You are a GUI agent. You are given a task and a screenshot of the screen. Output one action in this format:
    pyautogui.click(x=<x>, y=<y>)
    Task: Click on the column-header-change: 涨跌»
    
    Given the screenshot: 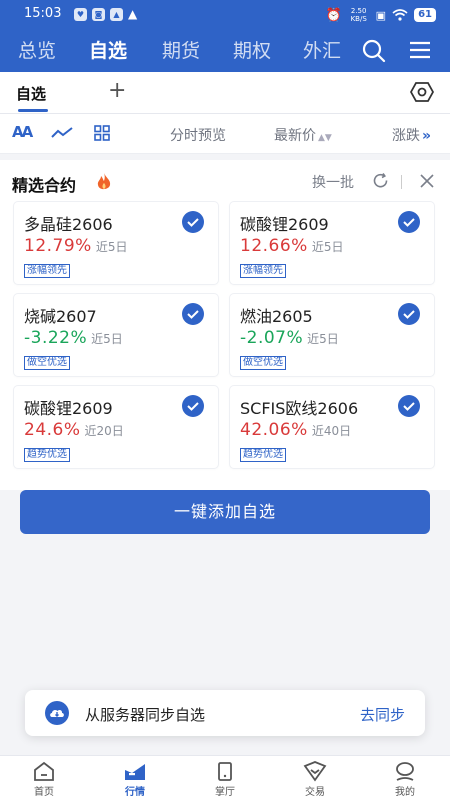 What is the action you would take?
    pyautogui.click(x=411, y=135)
    